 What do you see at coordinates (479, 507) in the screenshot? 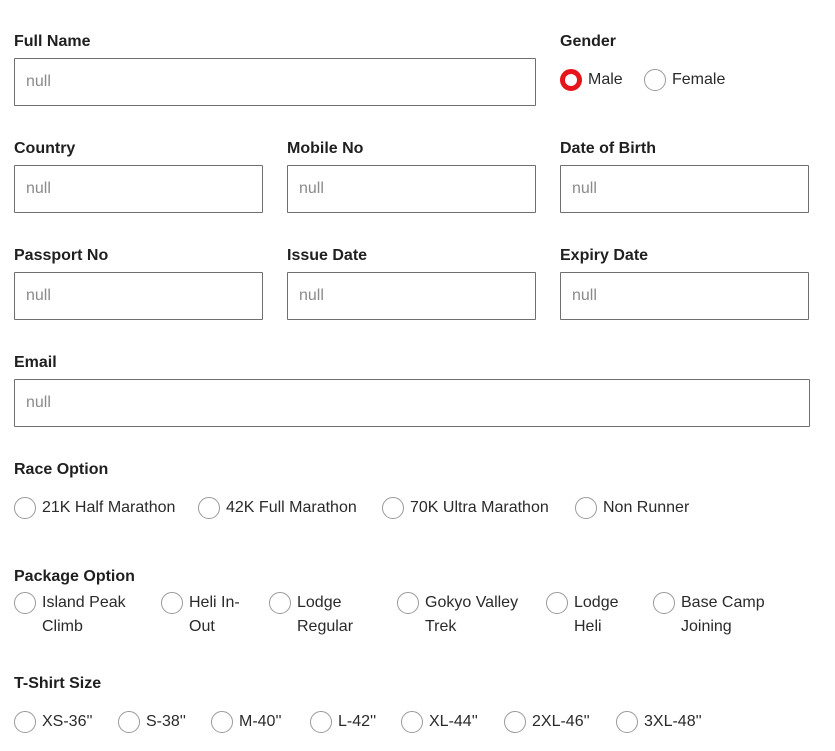
I see `race-option-text: 70K Ultra Marathon` at bounding box center [479, 507].